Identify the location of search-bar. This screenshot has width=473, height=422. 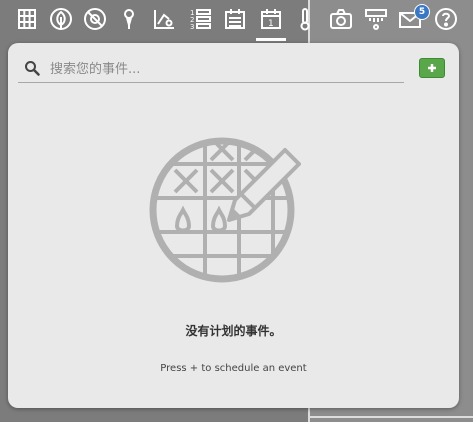
(211, 69).